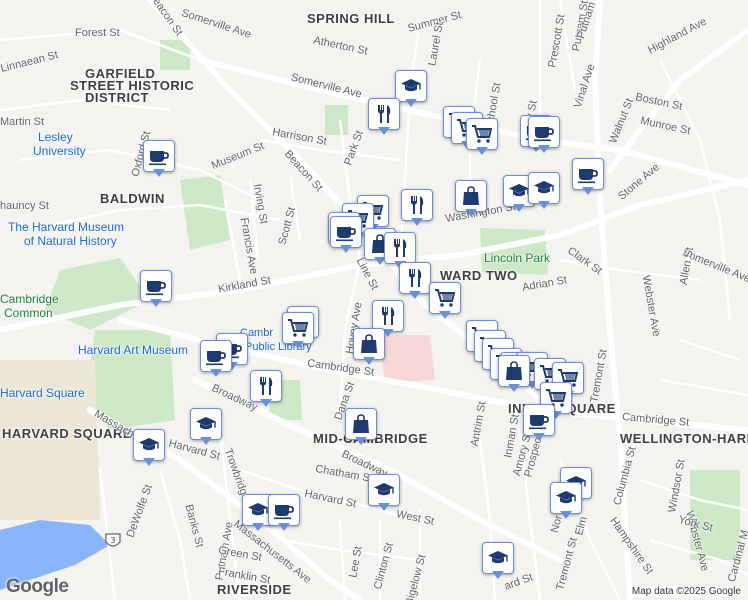 Image resolution: width=748 pixels, height=600 pixels. I want to click on map-credit: Map data ©2025 Google, so click(686, 591).